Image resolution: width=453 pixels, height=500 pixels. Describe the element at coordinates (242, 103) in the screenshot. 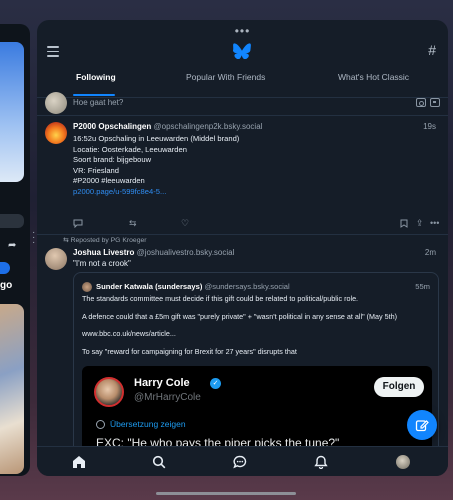

I see `composer: Hoe gaat het?` at that location.